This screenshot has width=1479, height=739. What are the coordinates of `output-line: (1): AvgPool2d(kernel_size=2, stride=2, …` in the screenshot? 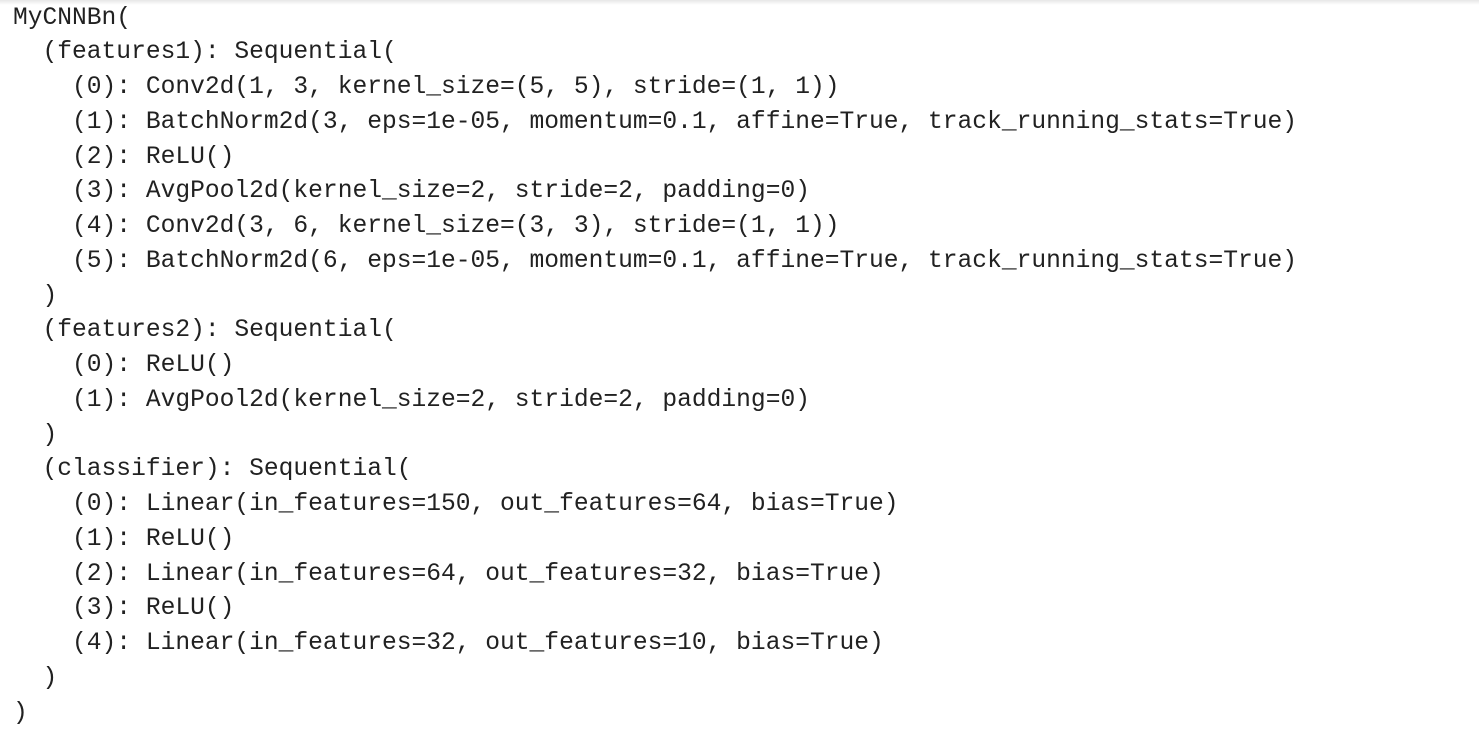 It's located at (411, 400).